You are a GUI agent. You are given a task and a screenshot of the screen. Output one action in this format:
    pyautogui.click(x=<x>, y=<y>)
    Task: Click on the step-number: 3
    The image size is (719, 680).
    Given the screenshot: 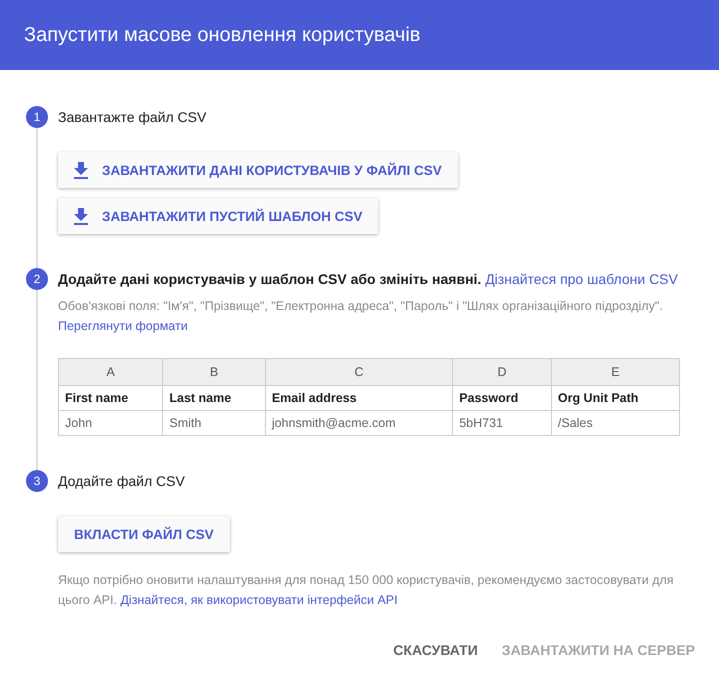 What is the action you would take?
    pyautogui.click(x=37, y=481)
    